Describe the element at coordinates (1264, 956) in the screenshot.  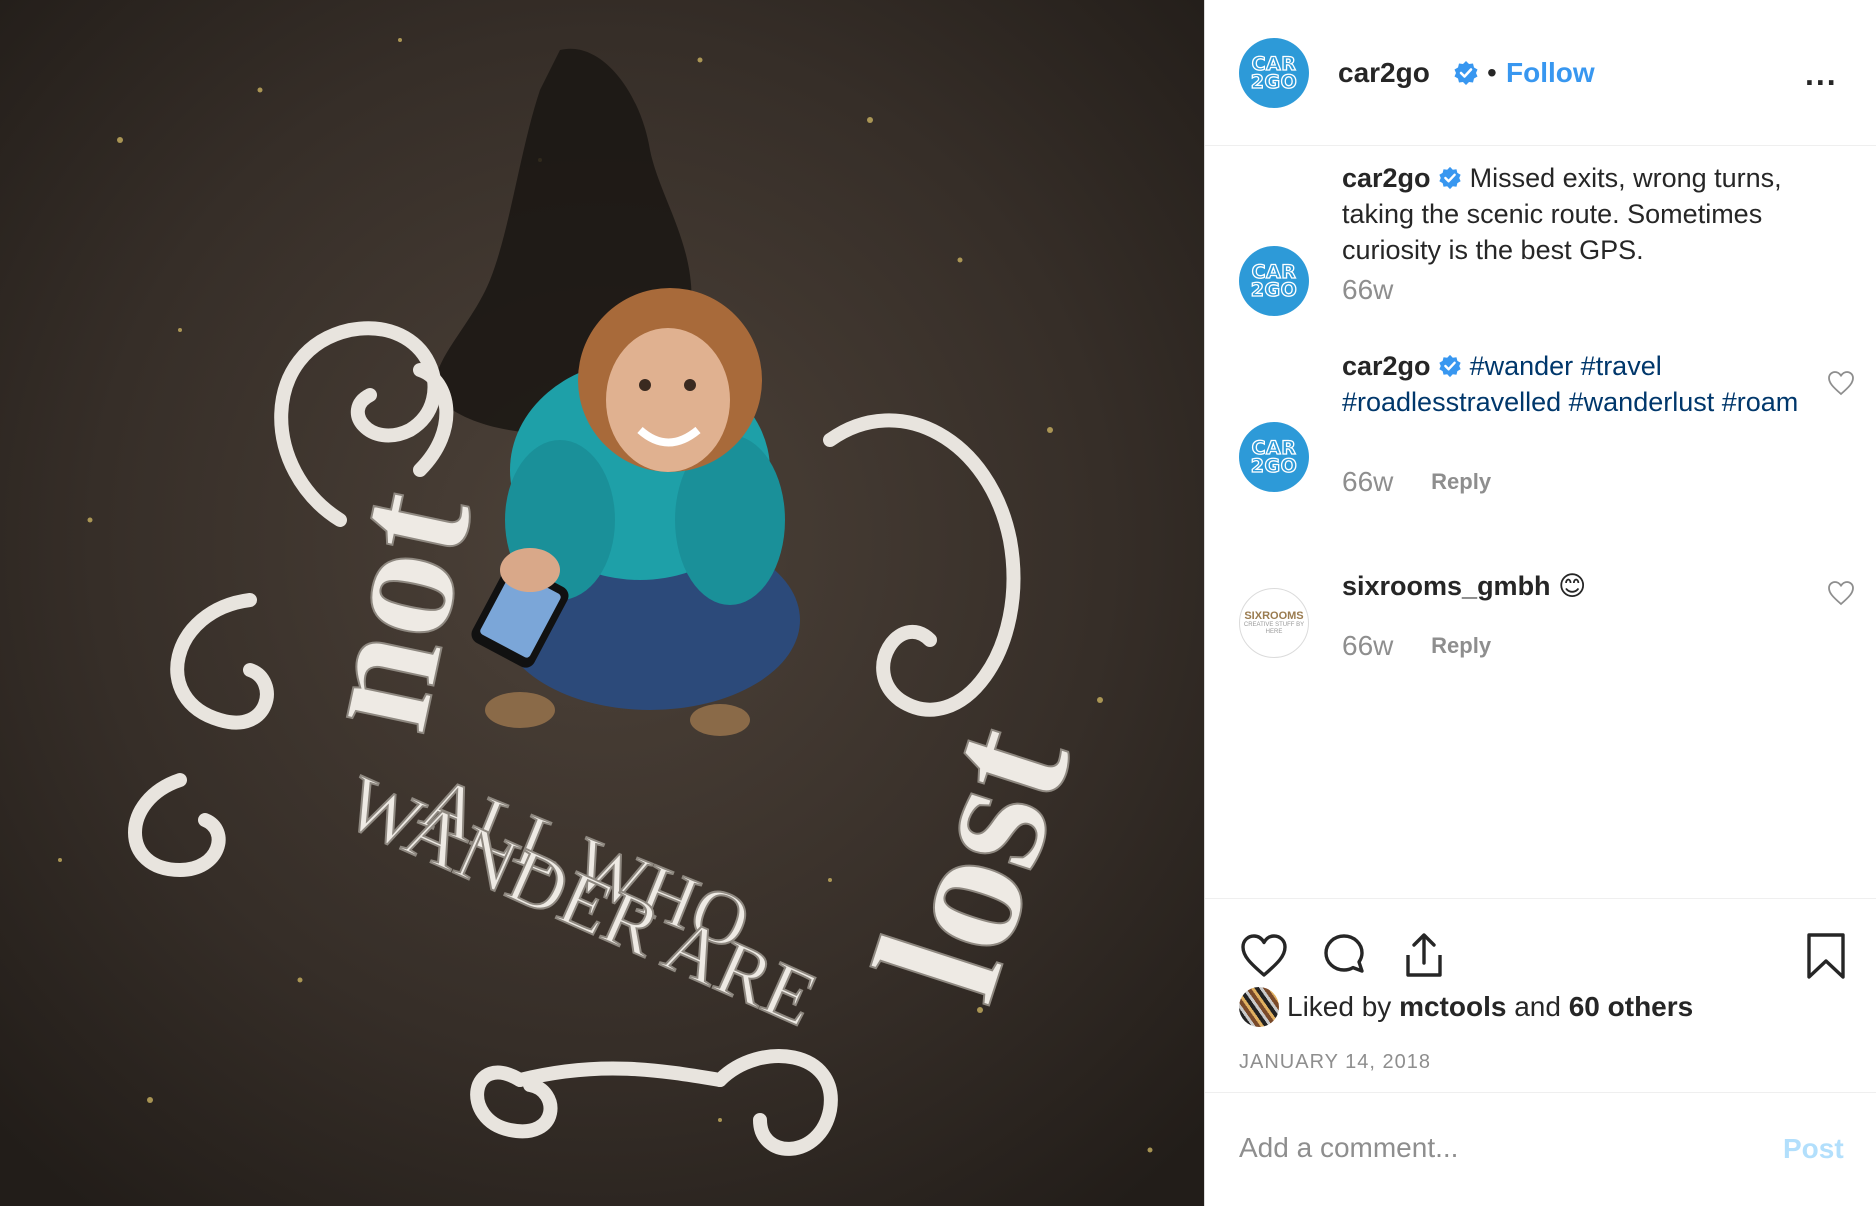
I see `heart-icon` at that location.